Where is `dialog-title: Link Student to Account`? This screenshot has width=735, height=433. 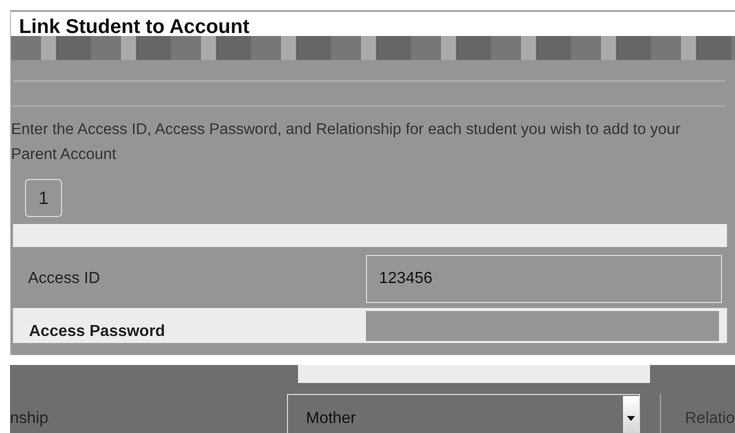 dialog-title: Link Student to Account is located at coordinates (373, 24).